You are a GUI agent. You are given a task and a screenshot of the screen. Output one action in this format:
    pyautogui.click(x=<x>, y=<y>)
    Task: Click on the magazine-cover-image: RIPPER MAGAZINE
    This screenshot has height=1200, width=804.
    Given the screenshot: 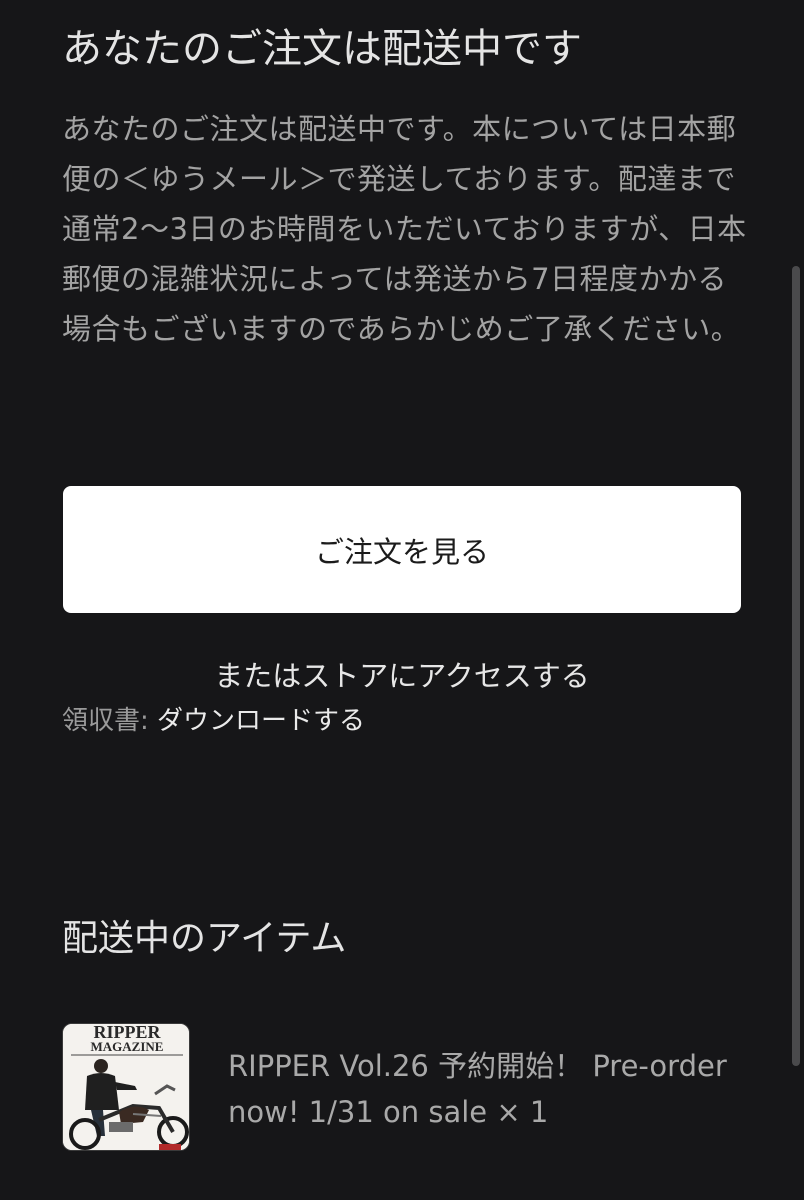 What is the action you would take?
    pyautogui.click(x=126, y=1087)
    